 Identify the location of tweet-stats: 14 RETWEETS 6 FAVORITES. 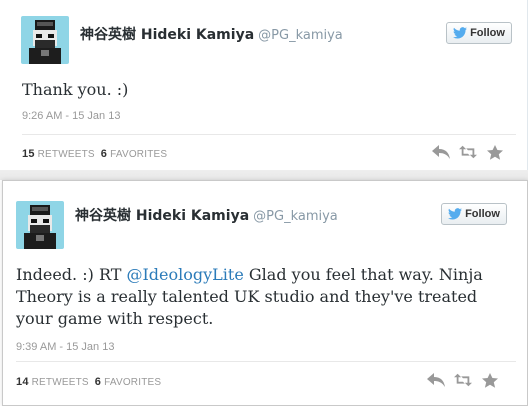
(88, 382).